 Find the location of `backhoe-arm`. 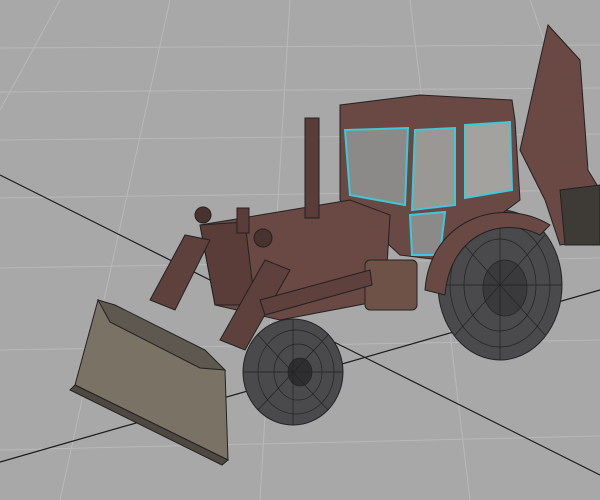

backhoe-arm is located at coordinates (559, 134).